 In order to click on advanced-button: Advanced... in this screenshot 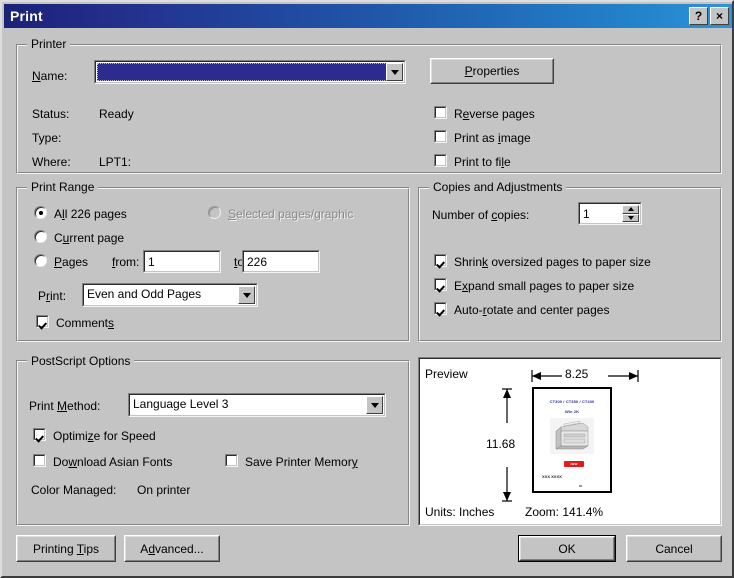, I will do `click(172, 548)`.